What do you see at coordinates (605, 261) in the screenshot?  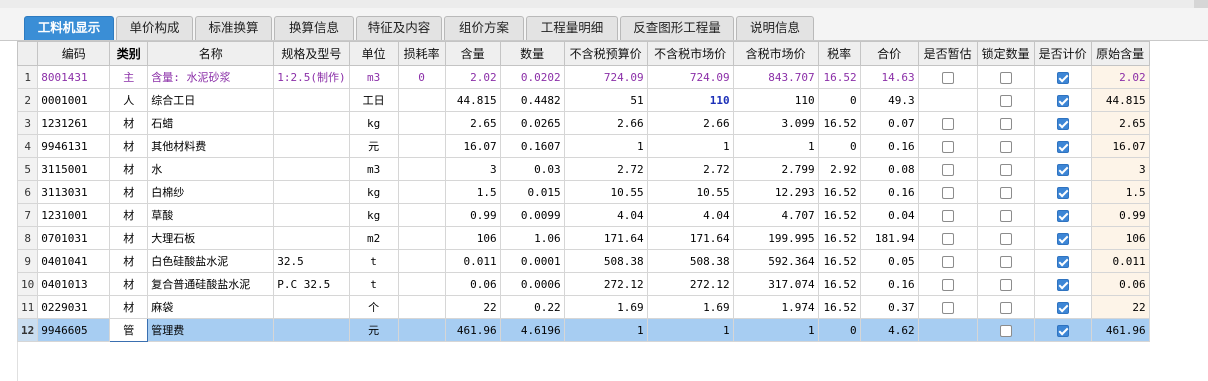 I see `cell-pre-price: 508.38` at bounding box center [605, 261].